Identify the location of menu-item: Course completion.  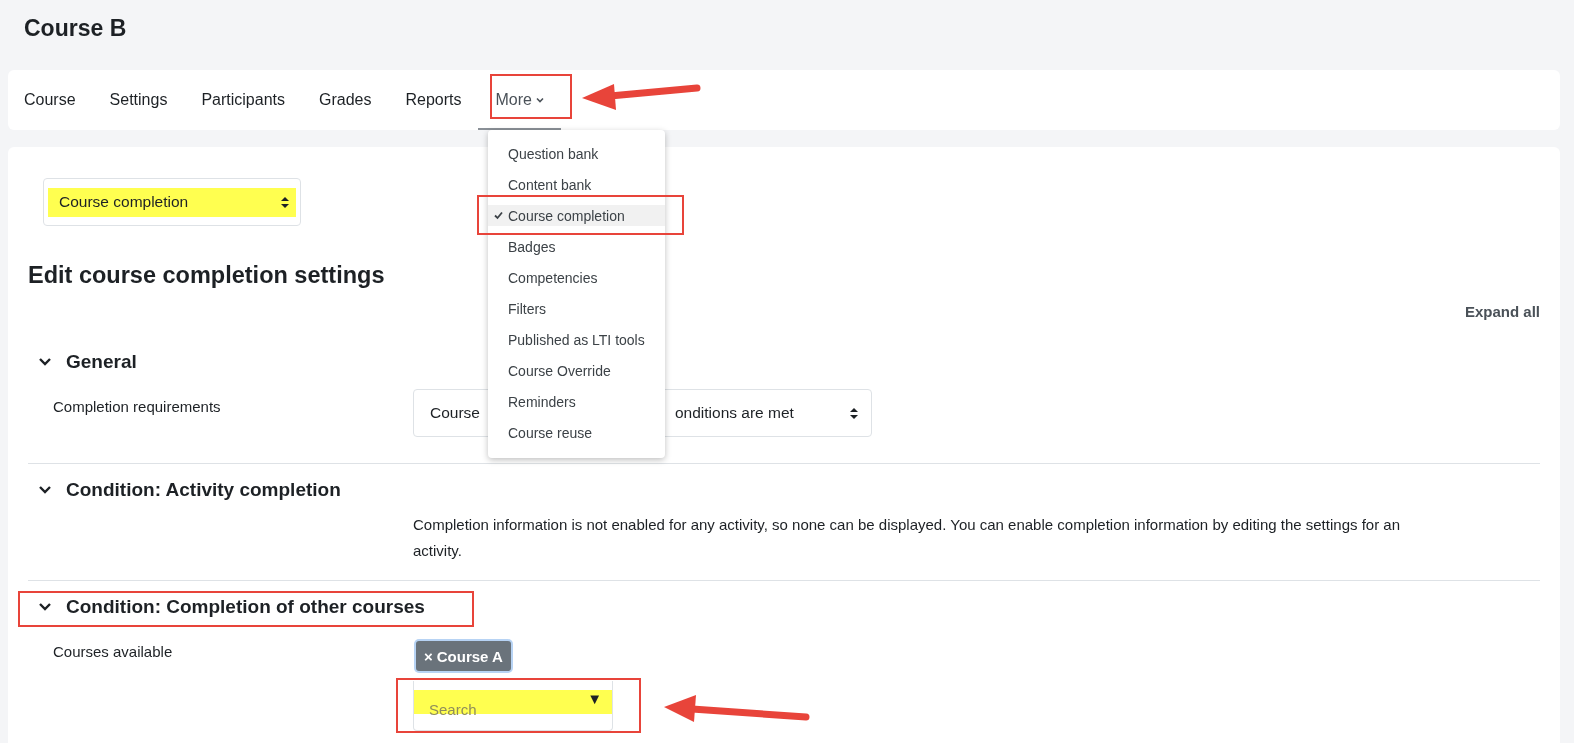
(576, 215).